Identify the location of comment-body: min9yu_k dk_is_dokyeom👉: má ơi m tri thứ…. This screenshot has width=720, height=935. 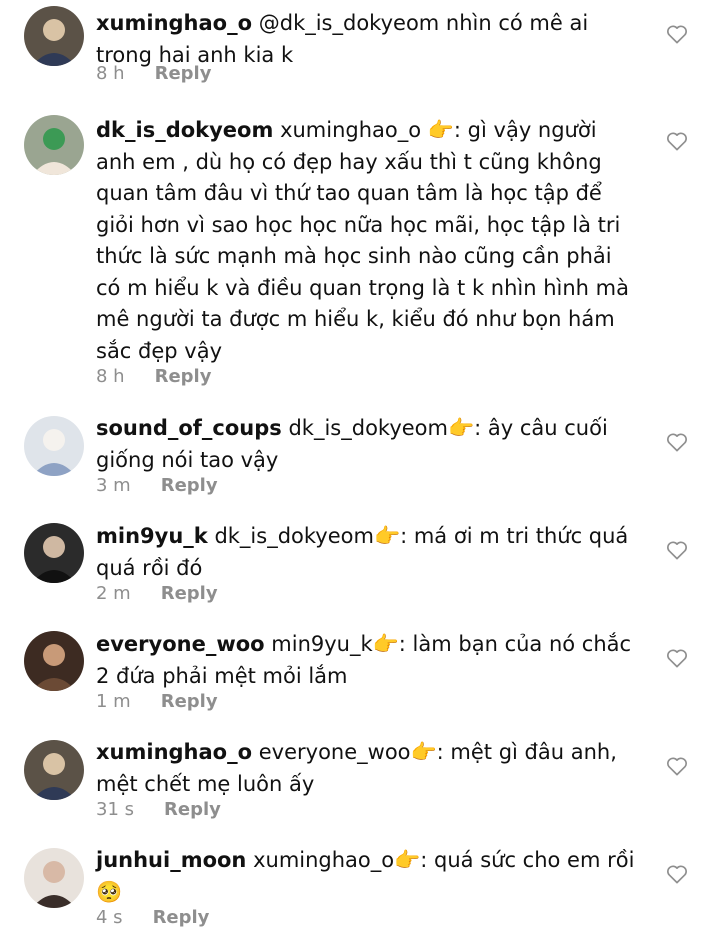
(368, 552).